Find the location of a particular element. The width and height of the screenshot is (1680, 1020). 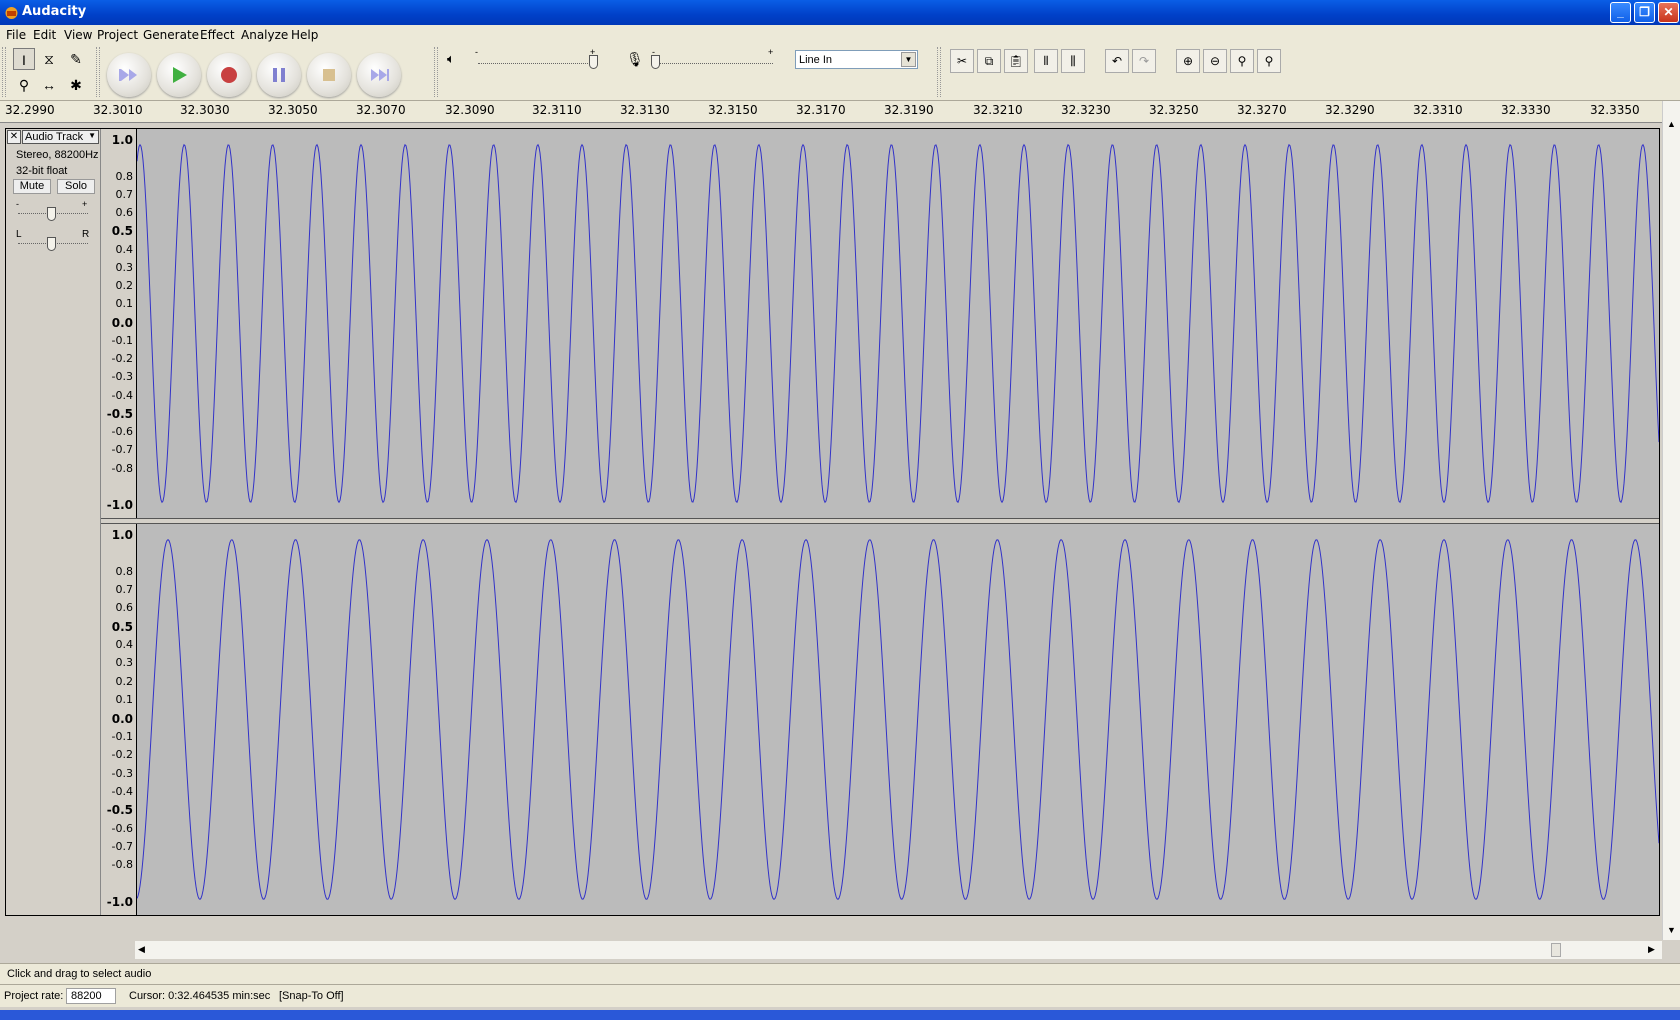

play-button is located at coordinates (179, 75).